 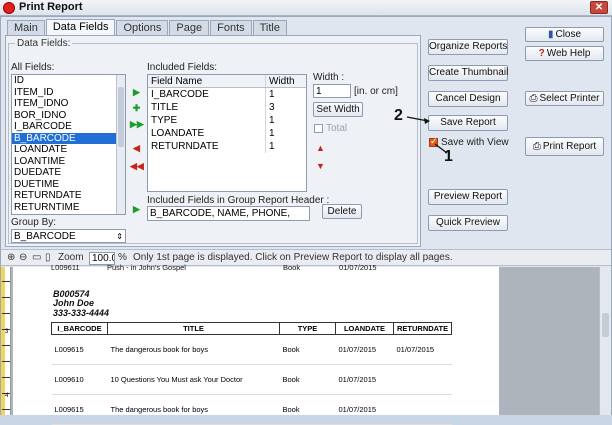 I want to click on callout-1-arrow, so click(x=441, y=148).